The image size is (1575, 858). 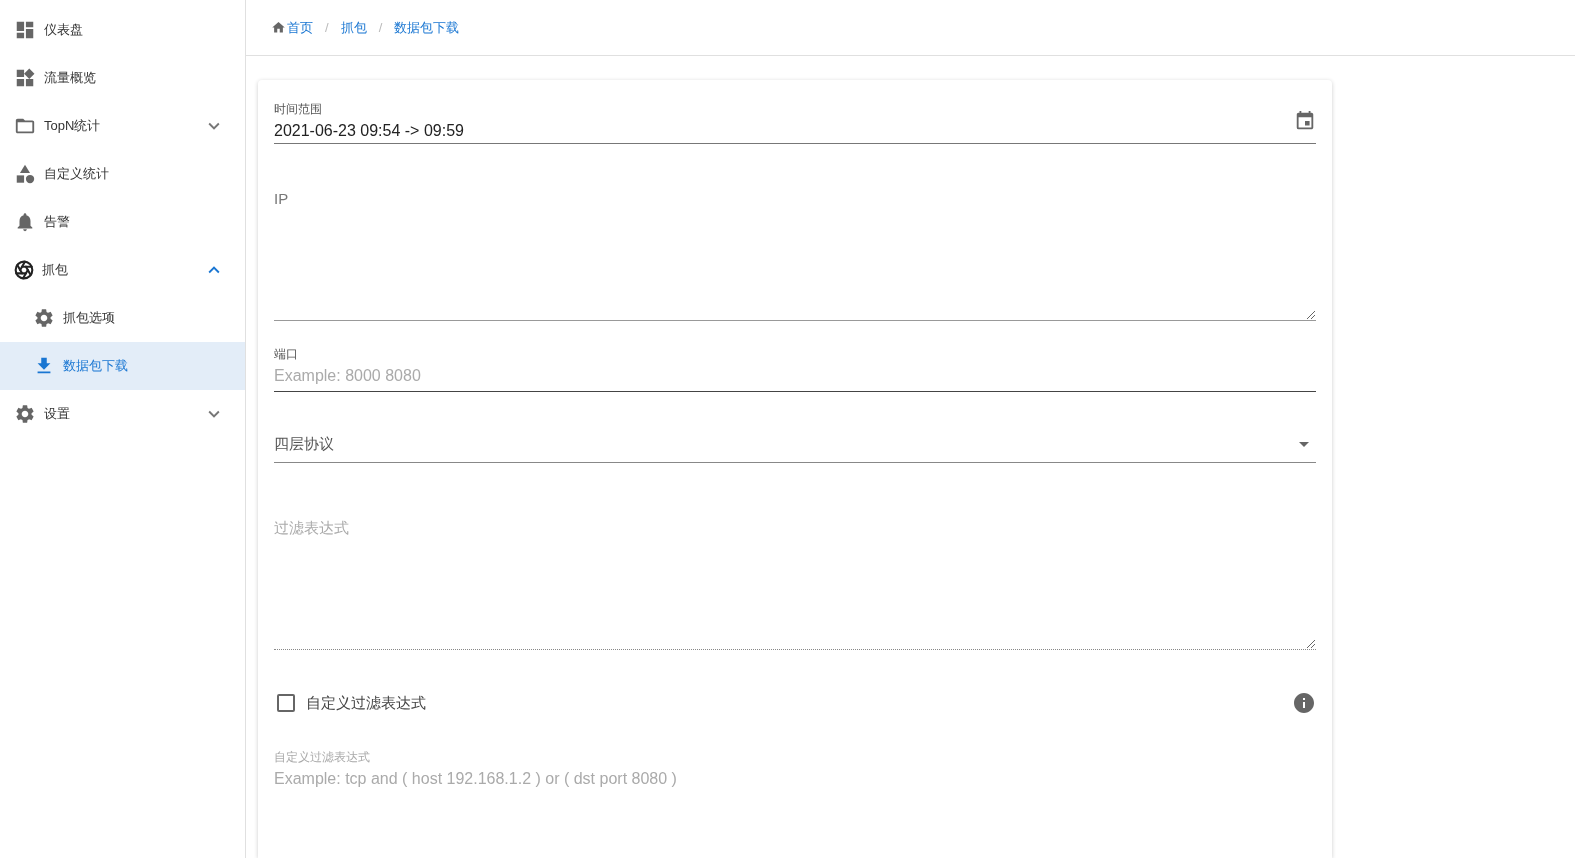 I want to click on calendar-icon, so click(x=1305, y=121).